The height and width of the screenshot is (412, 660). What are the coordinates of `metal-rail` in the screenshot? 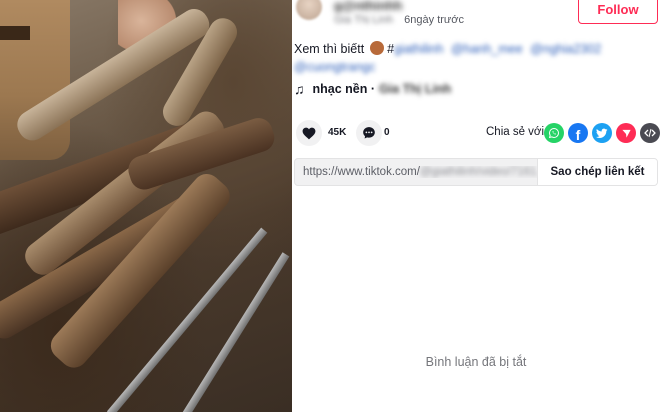 It's located at (233, 332).